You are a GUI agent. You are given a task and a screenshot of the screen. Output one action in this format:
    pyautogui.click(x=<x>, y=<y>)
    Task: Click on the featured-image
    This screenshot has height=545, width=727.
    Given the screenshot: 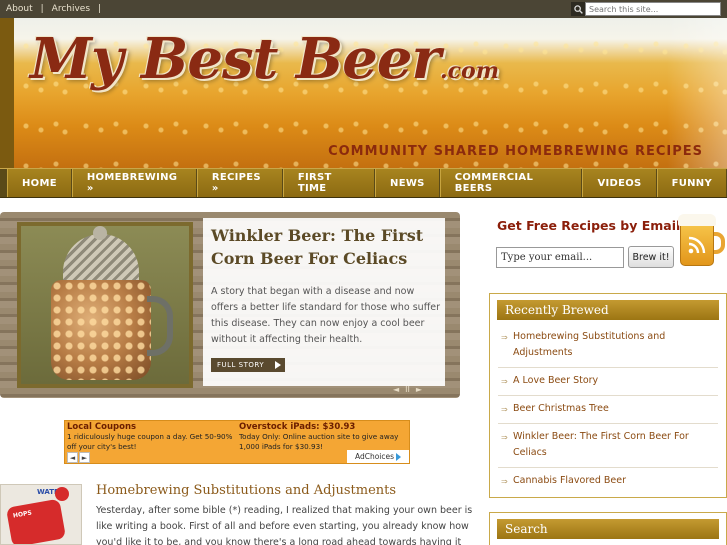 What is the action you would take?
    pyautogui.click(x=105, y=305)
    